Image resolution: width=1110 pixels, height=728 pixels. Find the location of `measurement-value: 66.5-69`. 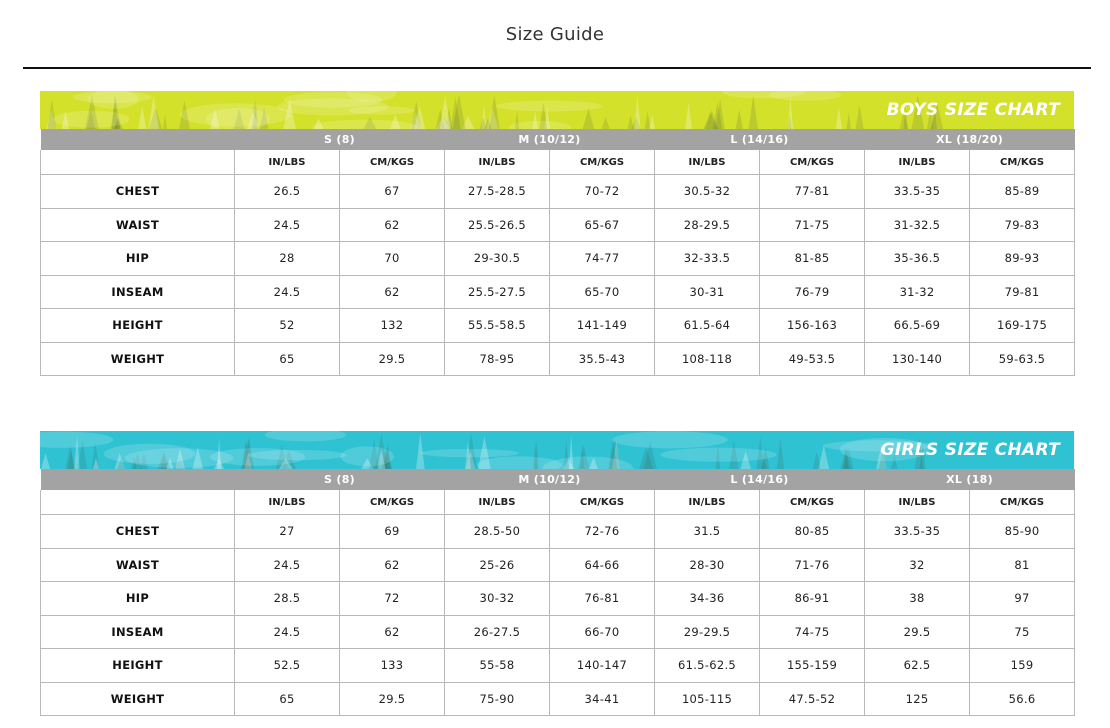

measurement-value: 66.5-69 is located at coordinates (917, 325).